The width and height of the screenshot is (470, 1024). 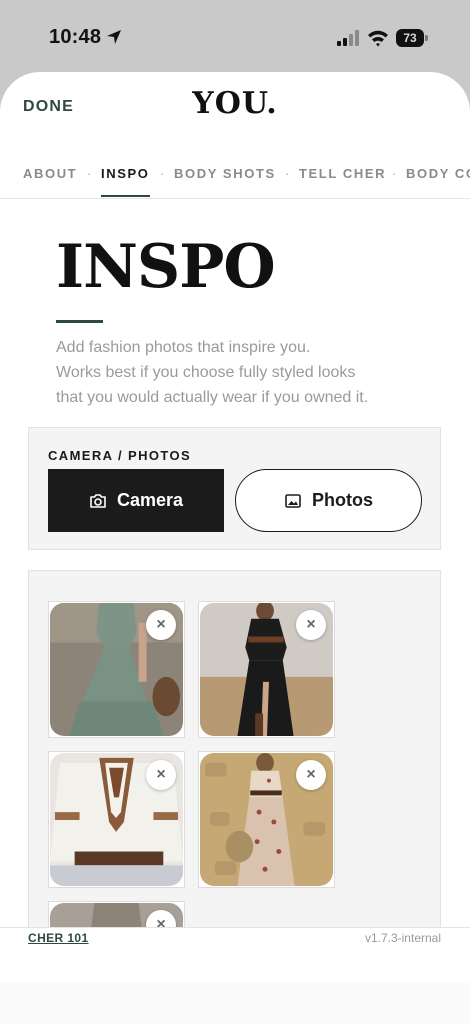 I want to click on wifi-icon, so click(x=378, y=38).